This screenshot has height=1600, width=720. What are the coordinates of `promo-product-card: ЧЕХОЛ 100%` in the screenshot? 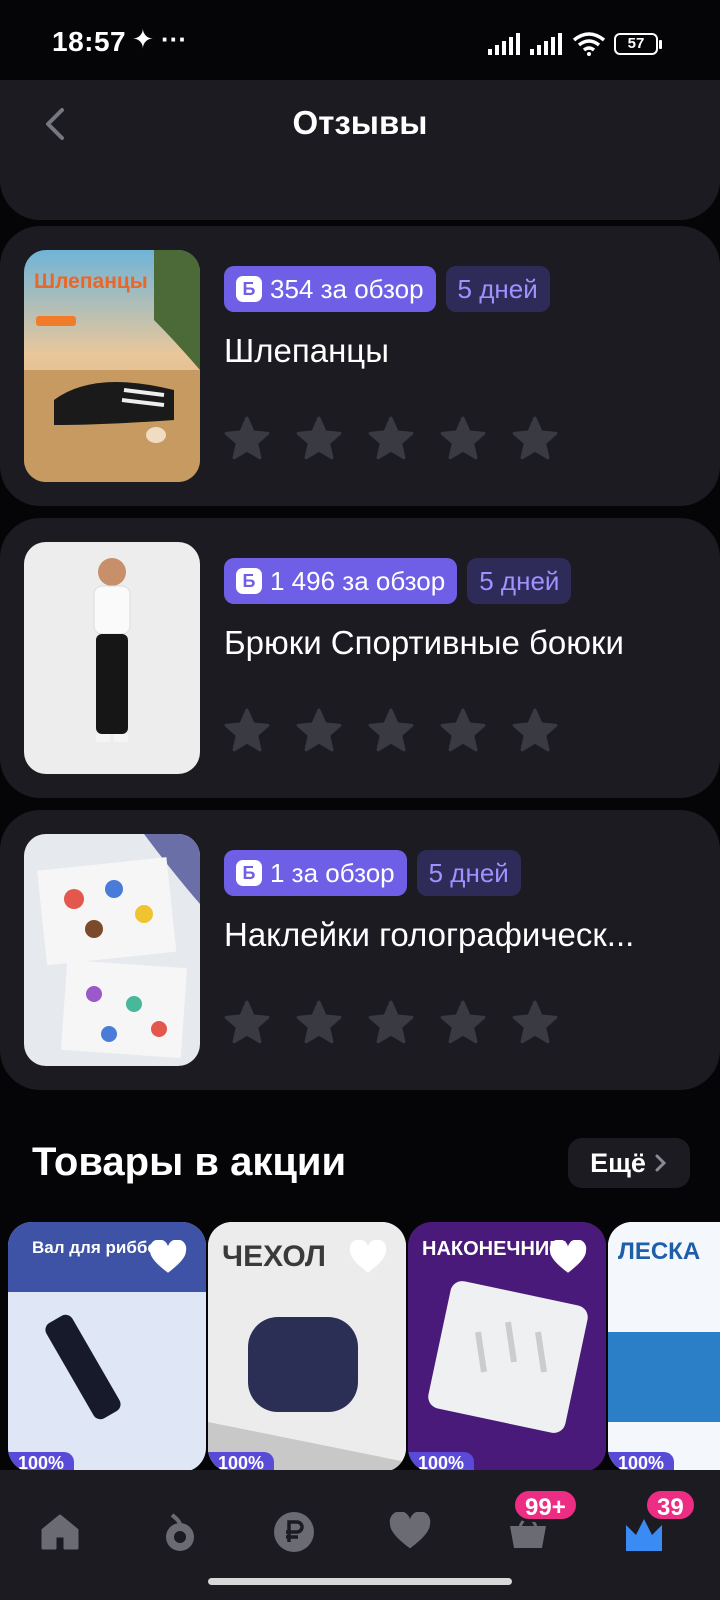 It's located at (307, 1347).